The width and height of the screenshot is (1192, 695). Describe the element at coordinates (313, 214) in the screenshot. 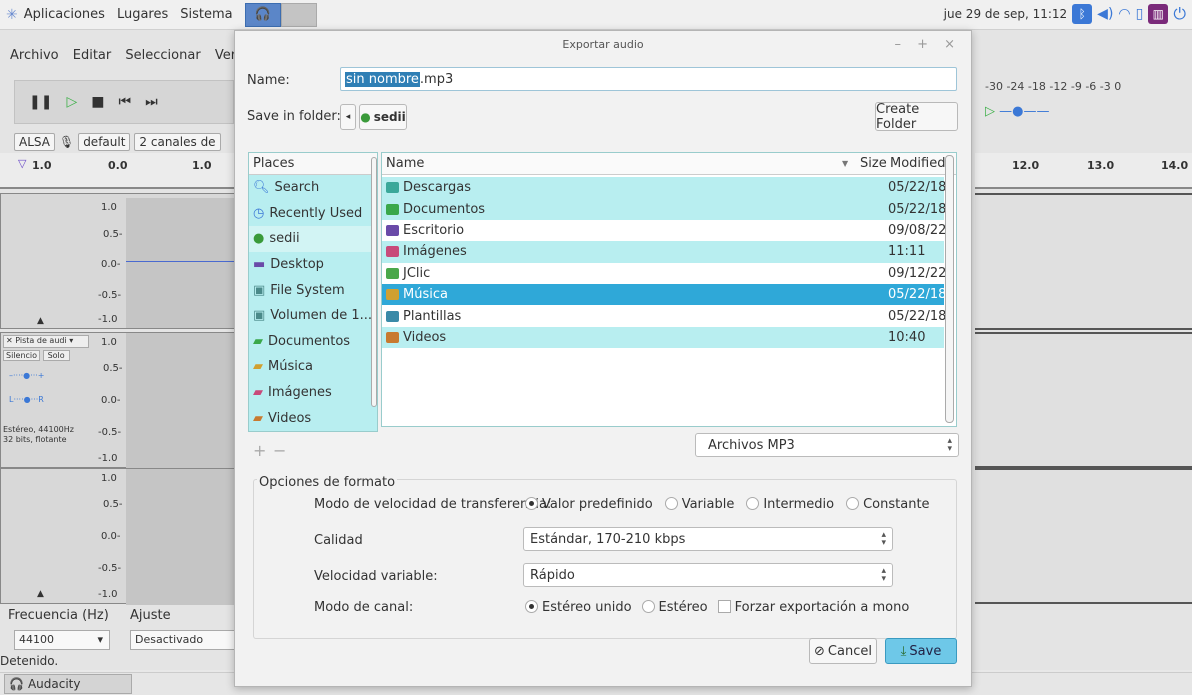

I see `place-recently-used: ◷ Recently Used` at that location.